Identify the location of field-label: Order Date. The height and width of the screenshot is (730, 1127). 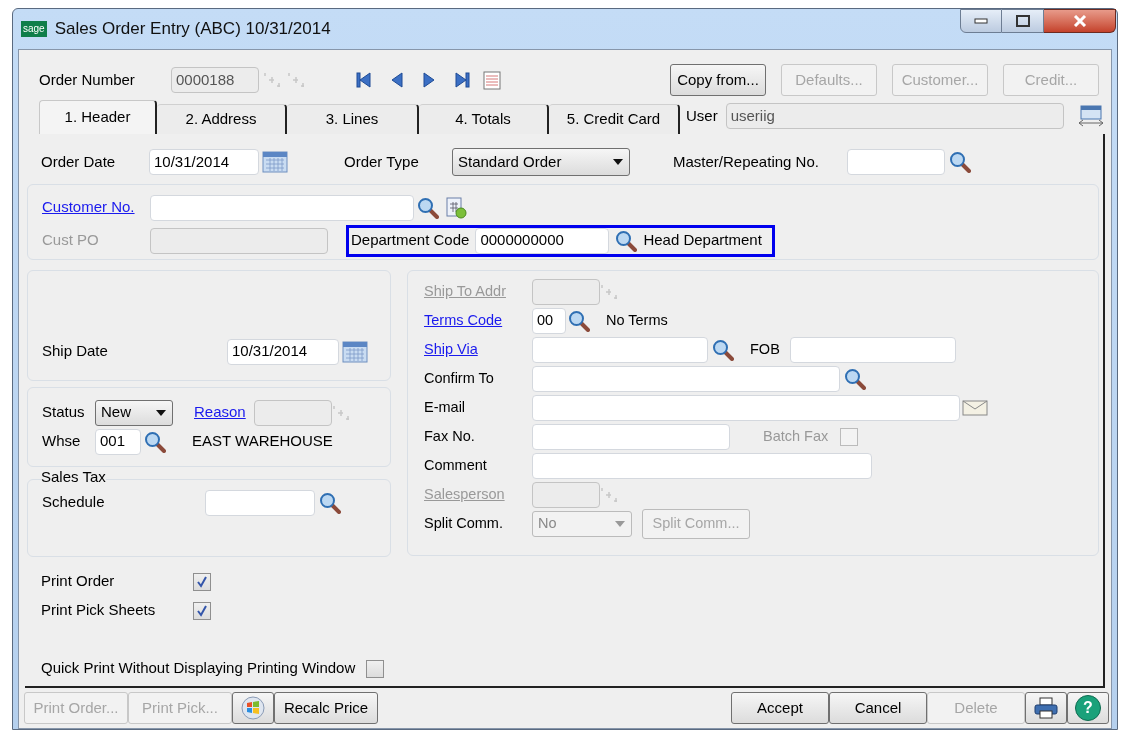
(79, 161).